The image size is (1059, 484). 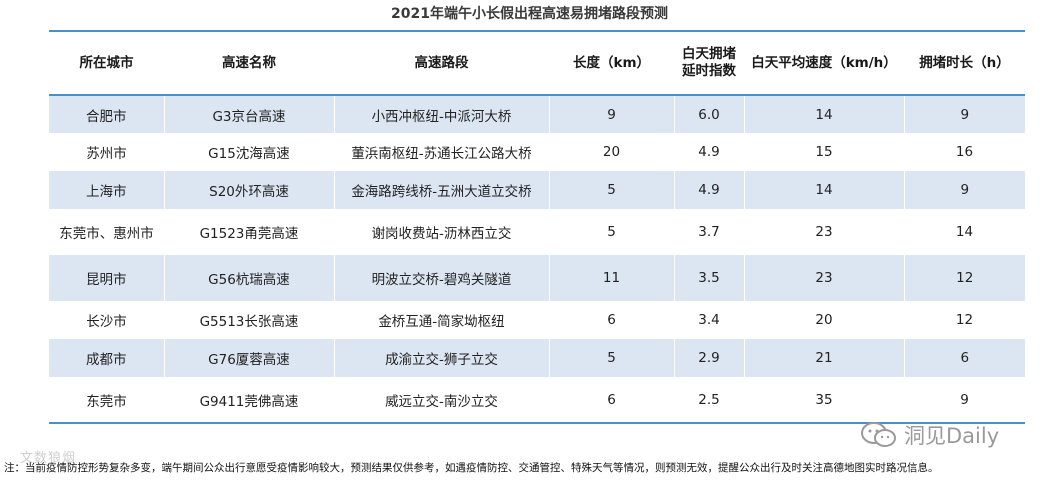 What do you see at coordinates (708, 358) in the screenshot?
I see `cell-delay-index: 2.9` at bounding box center [708, 358].